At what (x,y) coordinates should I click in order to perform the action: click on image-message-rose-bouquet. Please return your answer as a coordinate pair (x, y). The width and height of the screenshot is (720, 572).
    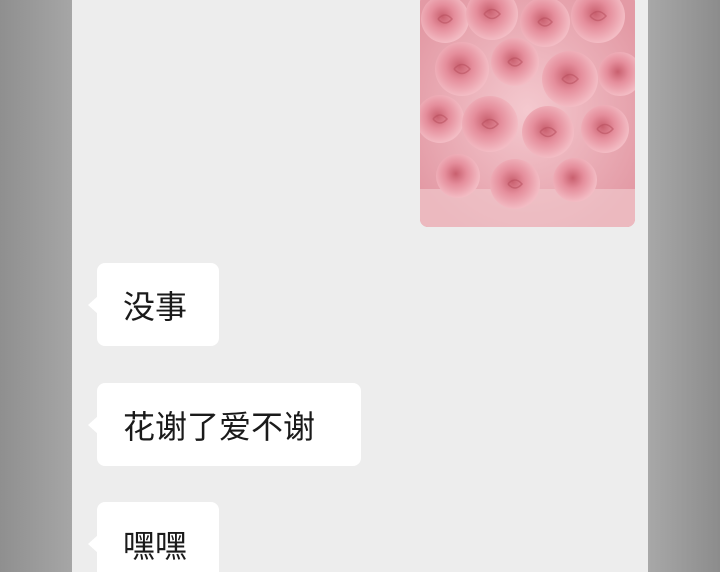
    Looking at the image, I should click on (527, 113).